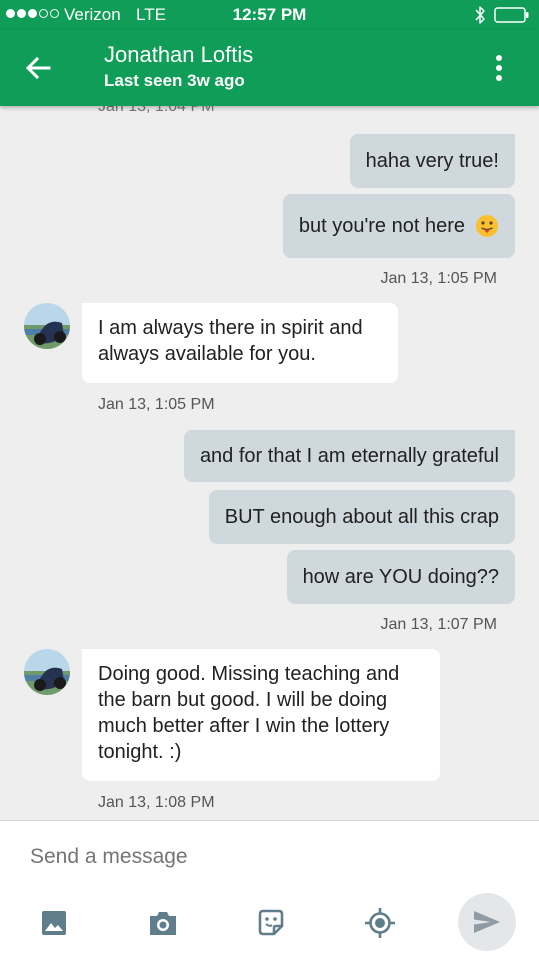 This screenshot has width=539, height=960. I want to click on message-text: haha very true!, so click(432, 161).